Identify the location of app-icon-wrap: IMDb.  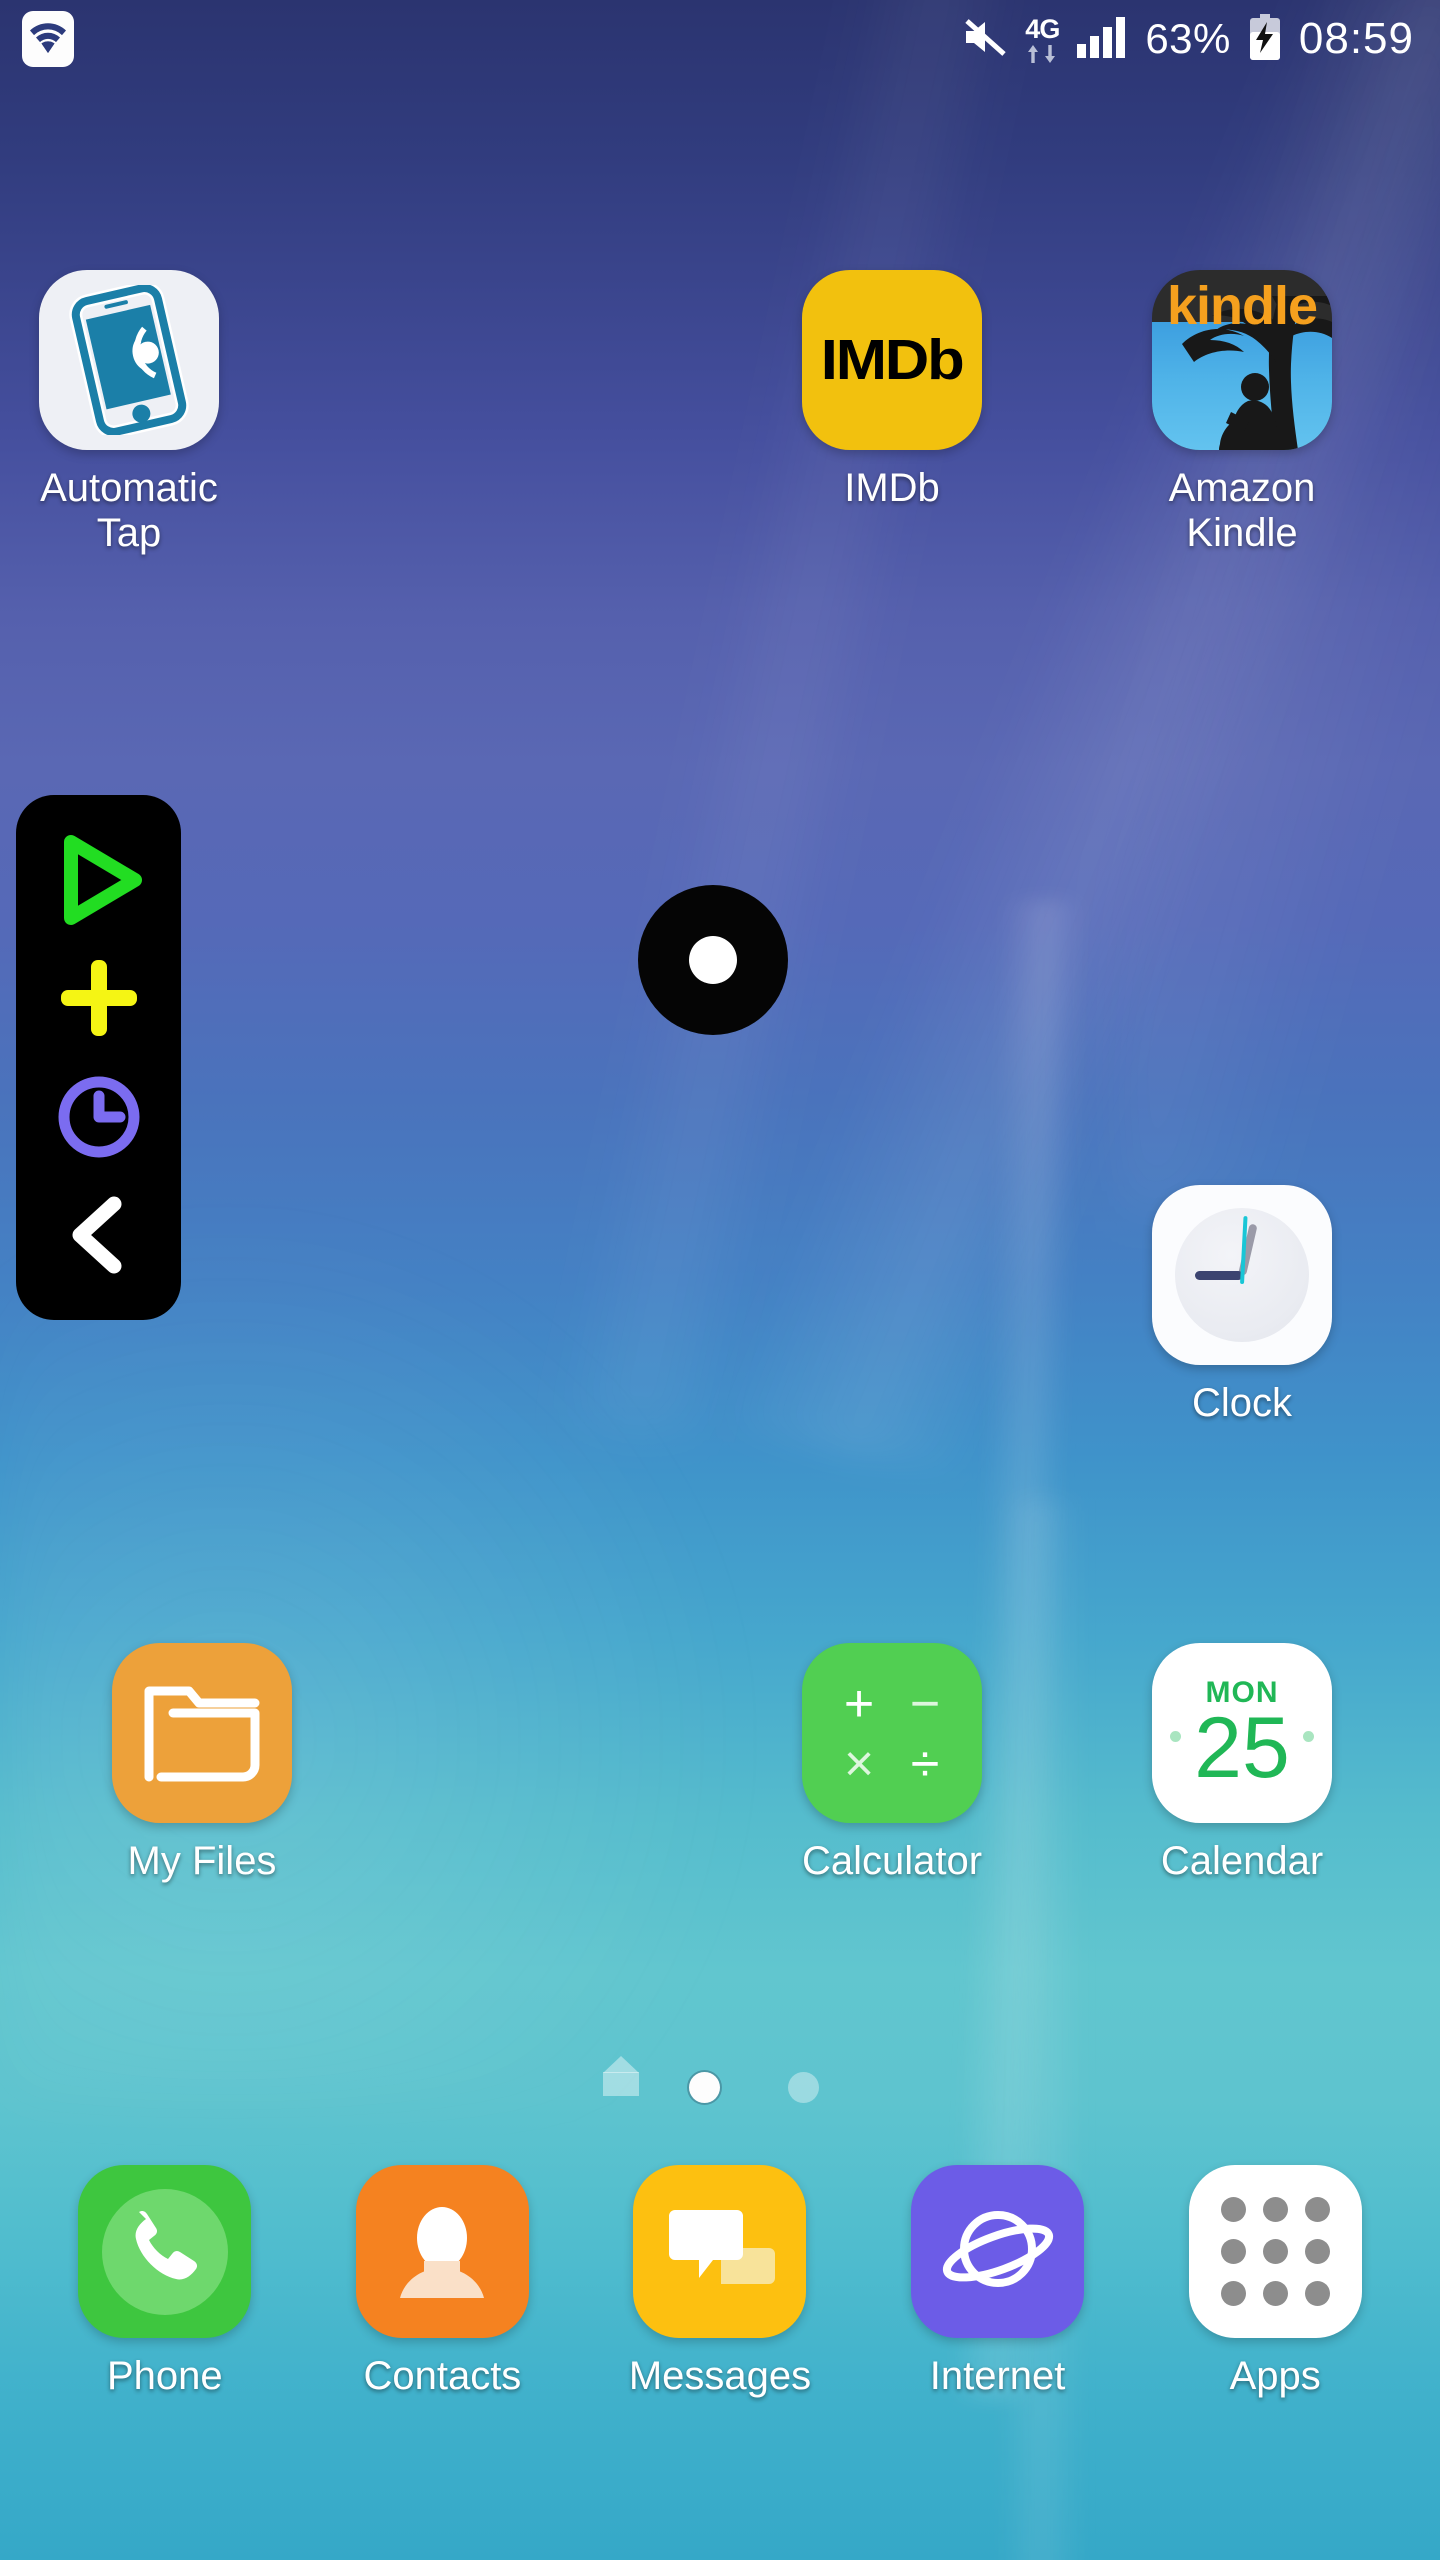
(892, 360).